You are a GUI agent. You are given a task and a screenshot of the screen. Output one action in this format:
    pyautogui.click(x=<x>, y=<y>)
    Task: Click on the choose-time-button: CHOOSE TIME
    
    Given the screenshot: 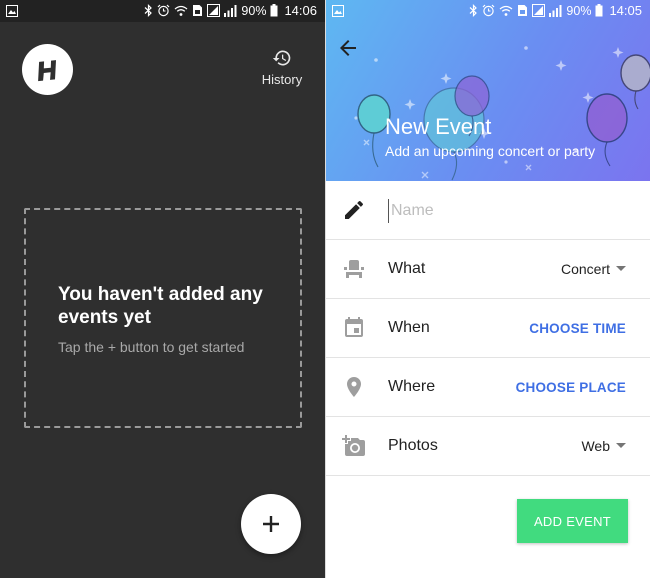 What is the action you would take?
    pyautogui.click(x=577, y=328)
    